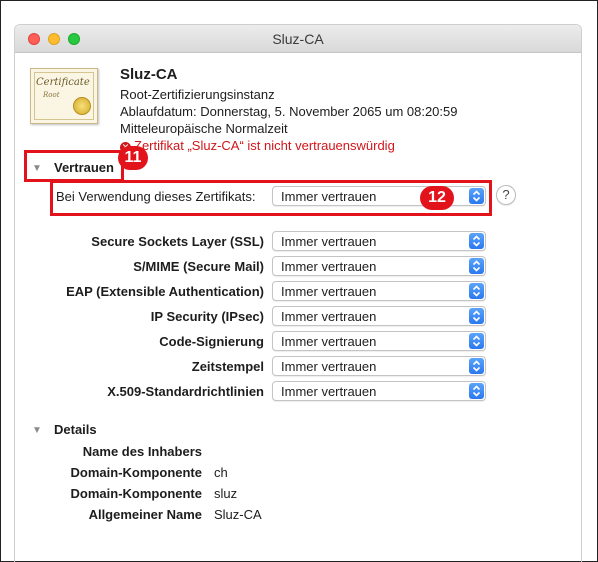 This screenshot has width=598, height=562. What do you see at coordinates (149, 74) in the screenshot?
I see `certificate-name: Sluz-CA` at bounding box center [149, 74].